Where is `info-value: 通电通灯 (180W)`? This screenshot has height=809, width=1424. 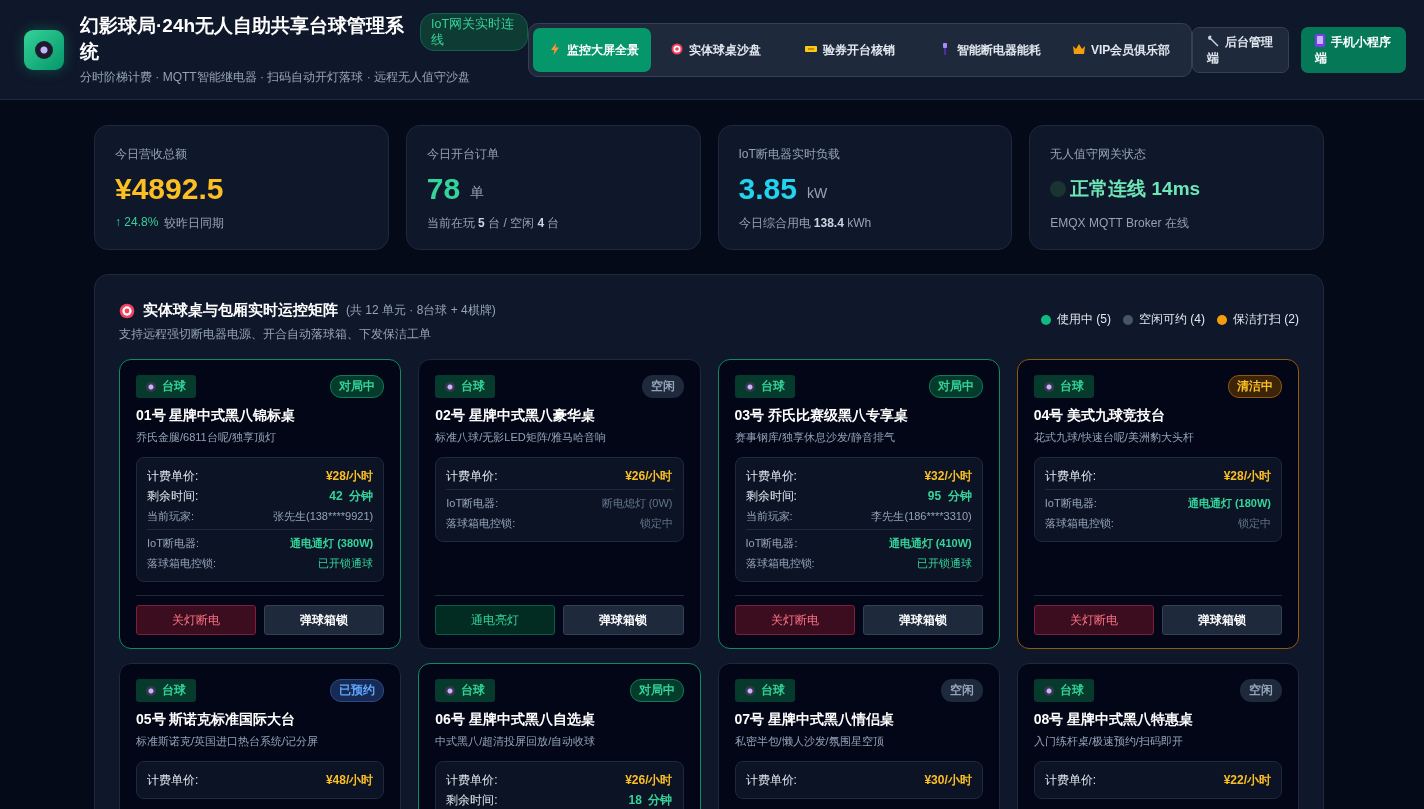 info-value: 通电通灯 (180W) is located at coordinates (1229, 503).